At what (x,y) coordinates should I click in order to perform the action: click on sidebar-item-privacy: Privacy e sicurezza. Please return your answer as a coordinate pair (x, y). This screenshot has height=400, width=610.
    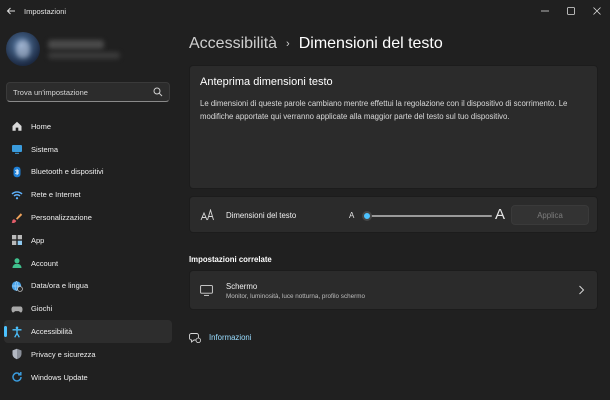
    Looking at the image, I should click on (88, 354).